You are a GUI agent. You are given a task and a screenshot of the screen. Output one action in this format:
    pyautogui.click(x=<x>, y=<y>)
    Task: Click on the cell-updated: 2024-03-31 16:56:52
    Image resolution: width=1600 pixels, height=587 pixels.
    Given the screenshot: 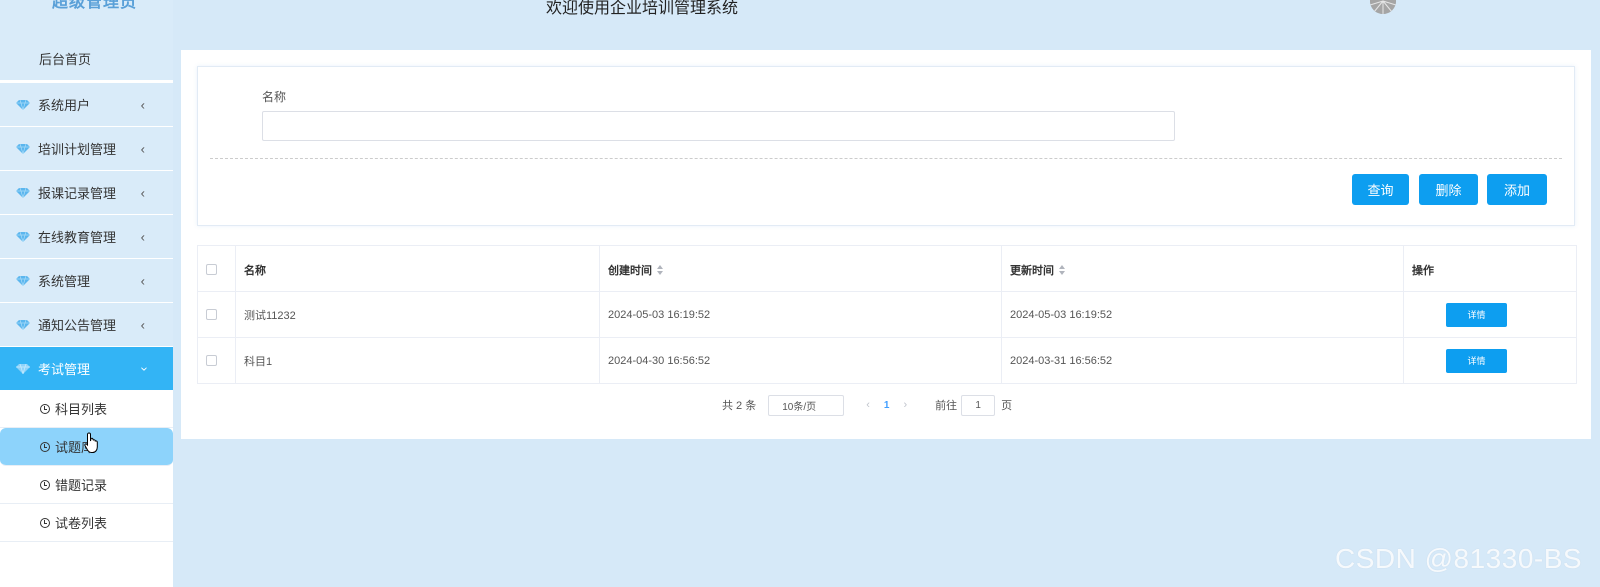 What is the action you would take?
    pyautogui.click(x=1061, y=360)
    